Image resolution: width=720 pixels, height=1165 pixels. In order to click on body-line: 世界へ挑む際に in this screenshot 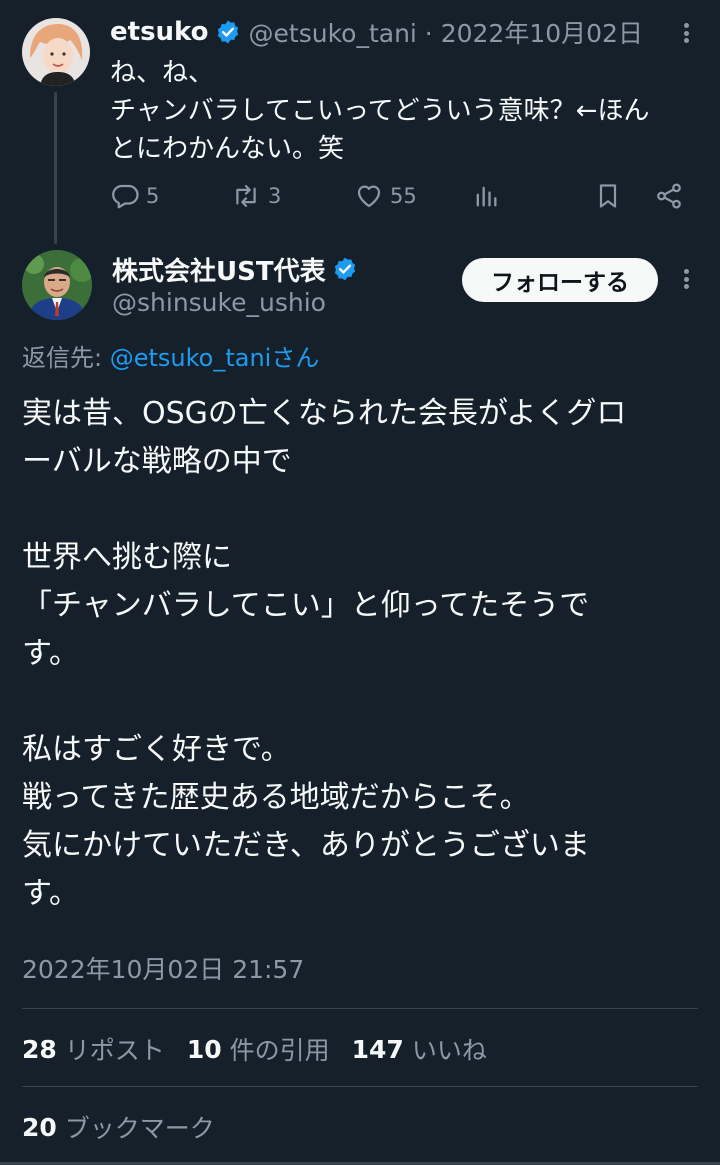, I will do `click(127, 557)`.